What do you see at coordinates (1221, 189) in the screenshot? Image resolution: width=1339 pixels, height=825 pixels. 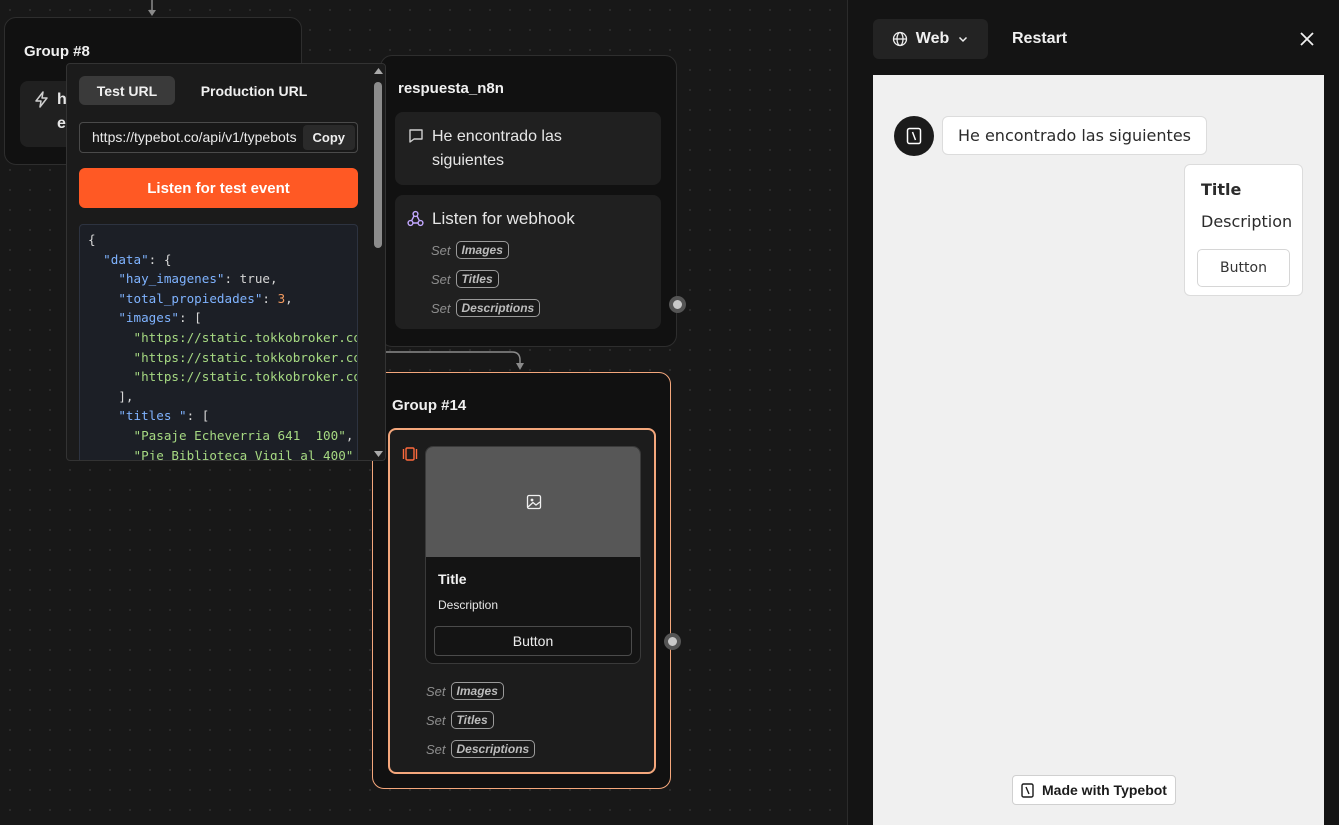 I see `preview-card-title: Title` at bounding box center [1221, 189].